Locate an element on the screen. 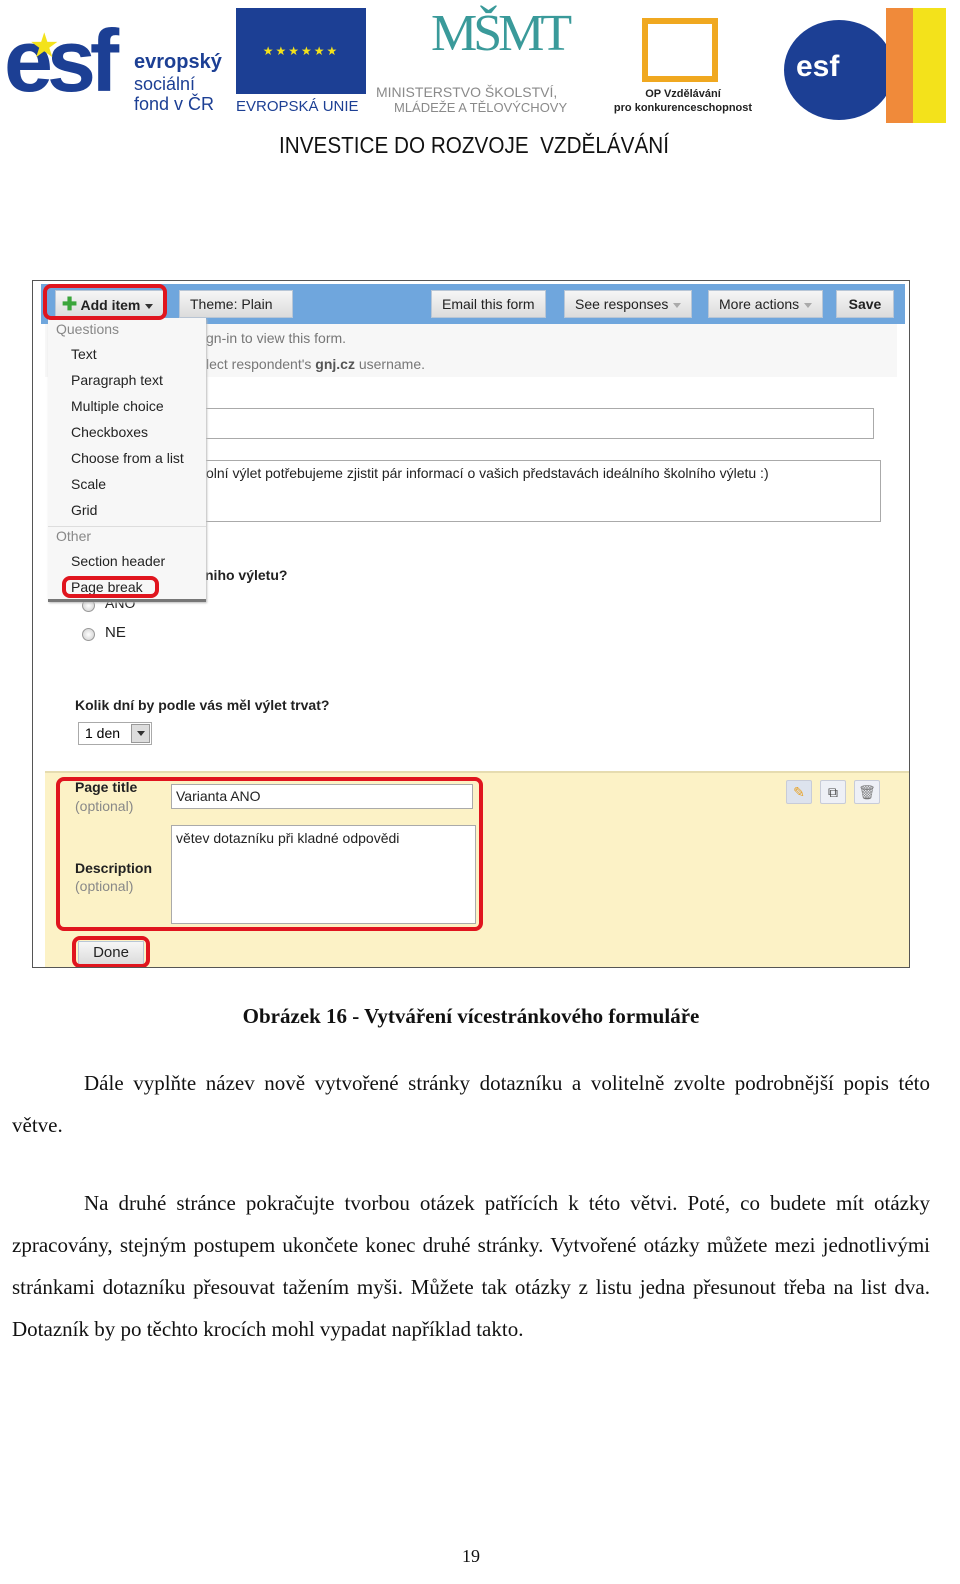  menu-divider is located at coordinates (127, 526).